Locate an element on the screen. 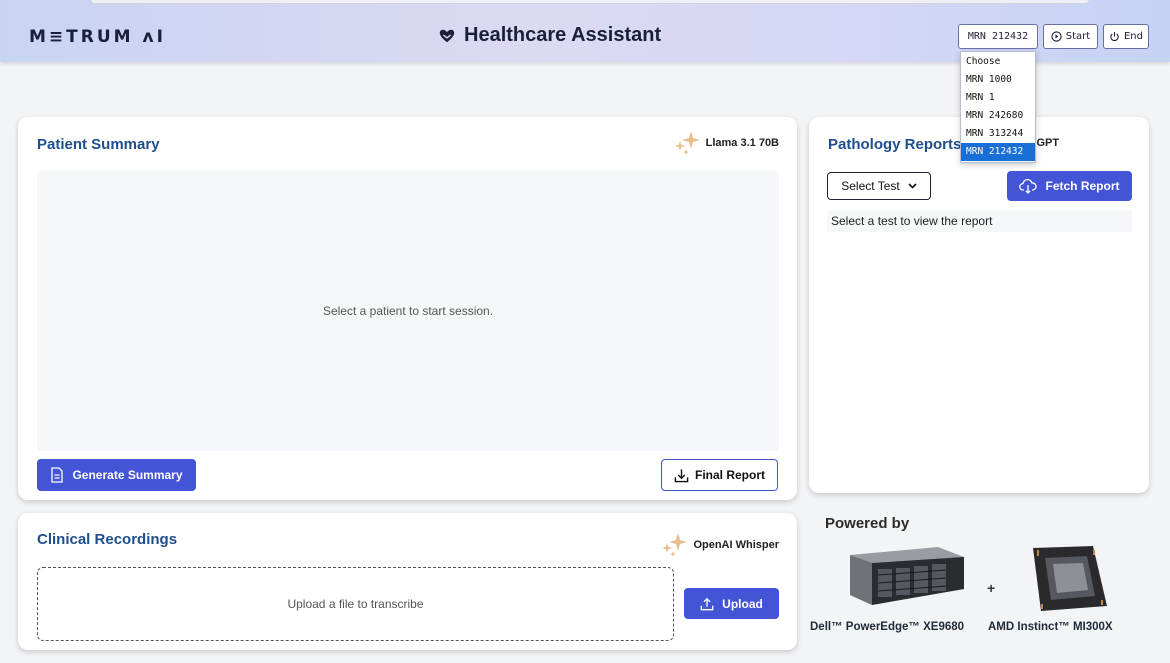 The image size is (1170, 663). power-icon is located at coordinates (1114, 36).